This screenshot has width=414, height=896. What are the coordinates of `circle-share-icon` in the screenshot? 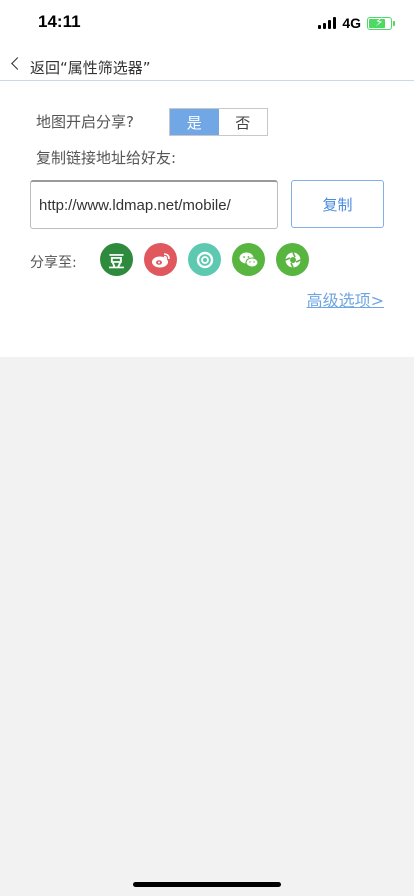 It's located at (204, 259).